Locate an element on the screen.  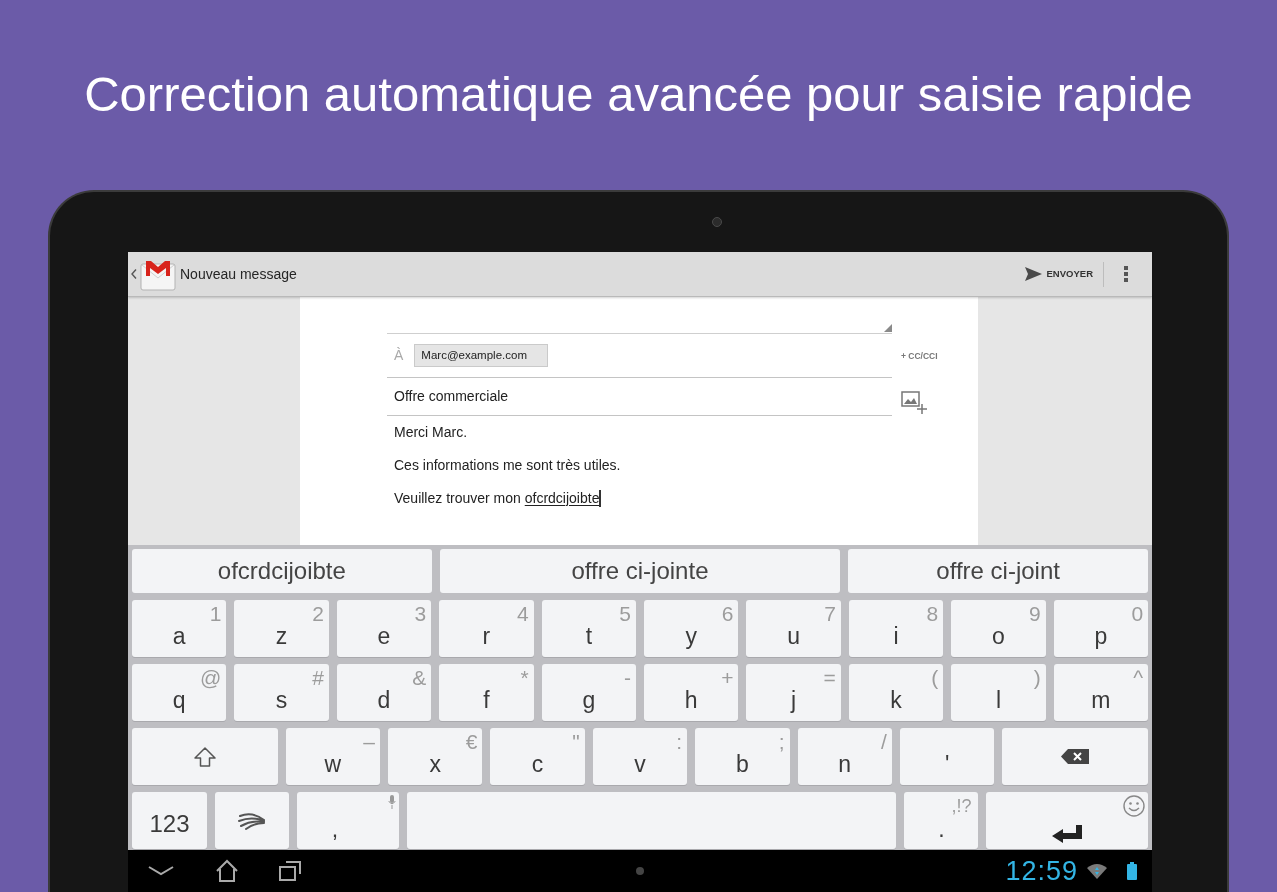
character-key: r 4 is located at coordinates (486, 628).